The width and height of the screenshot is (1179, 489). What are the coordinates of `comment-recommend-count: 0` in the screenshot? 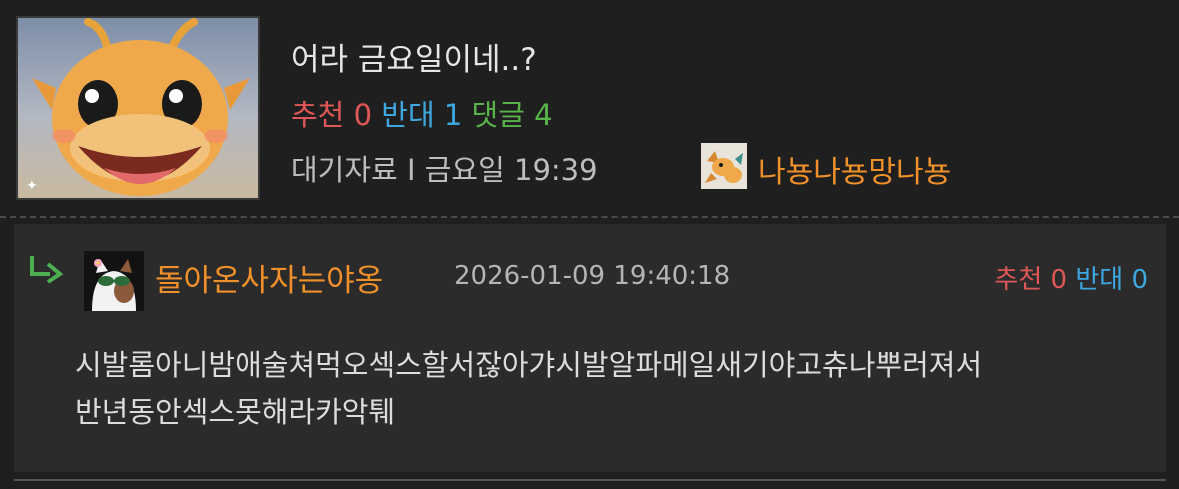 It's located at (1059, 280).